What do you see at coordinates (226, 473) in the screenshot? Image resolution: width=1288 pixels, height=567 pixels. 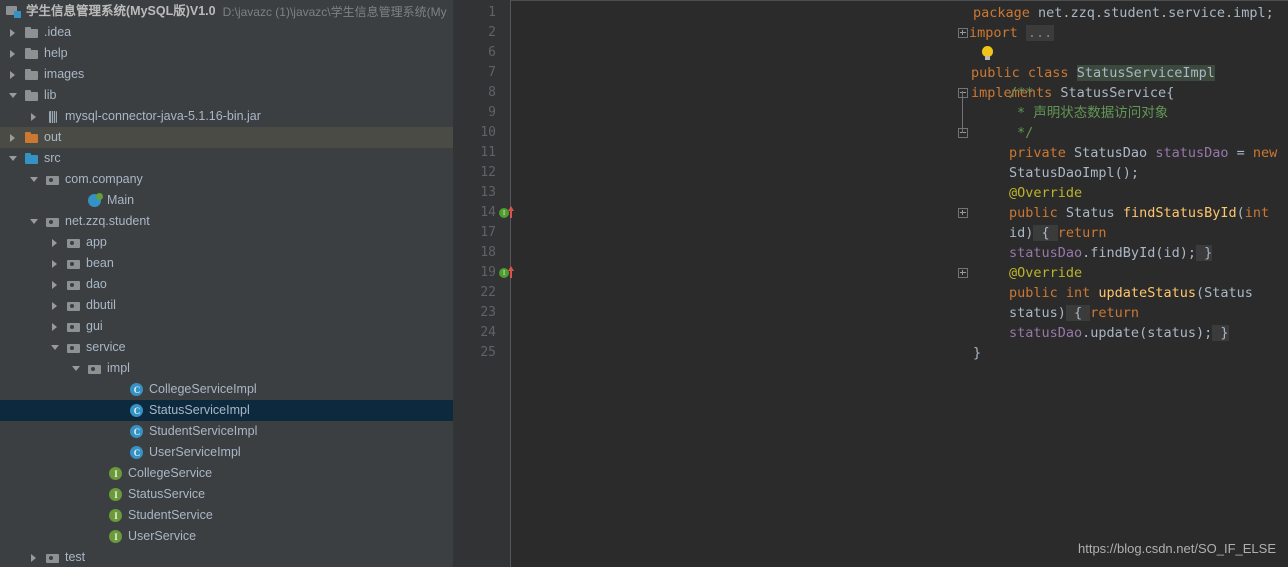 I see `tree-item-collegeservice: CollegeService` at bounding box center [226, 473].